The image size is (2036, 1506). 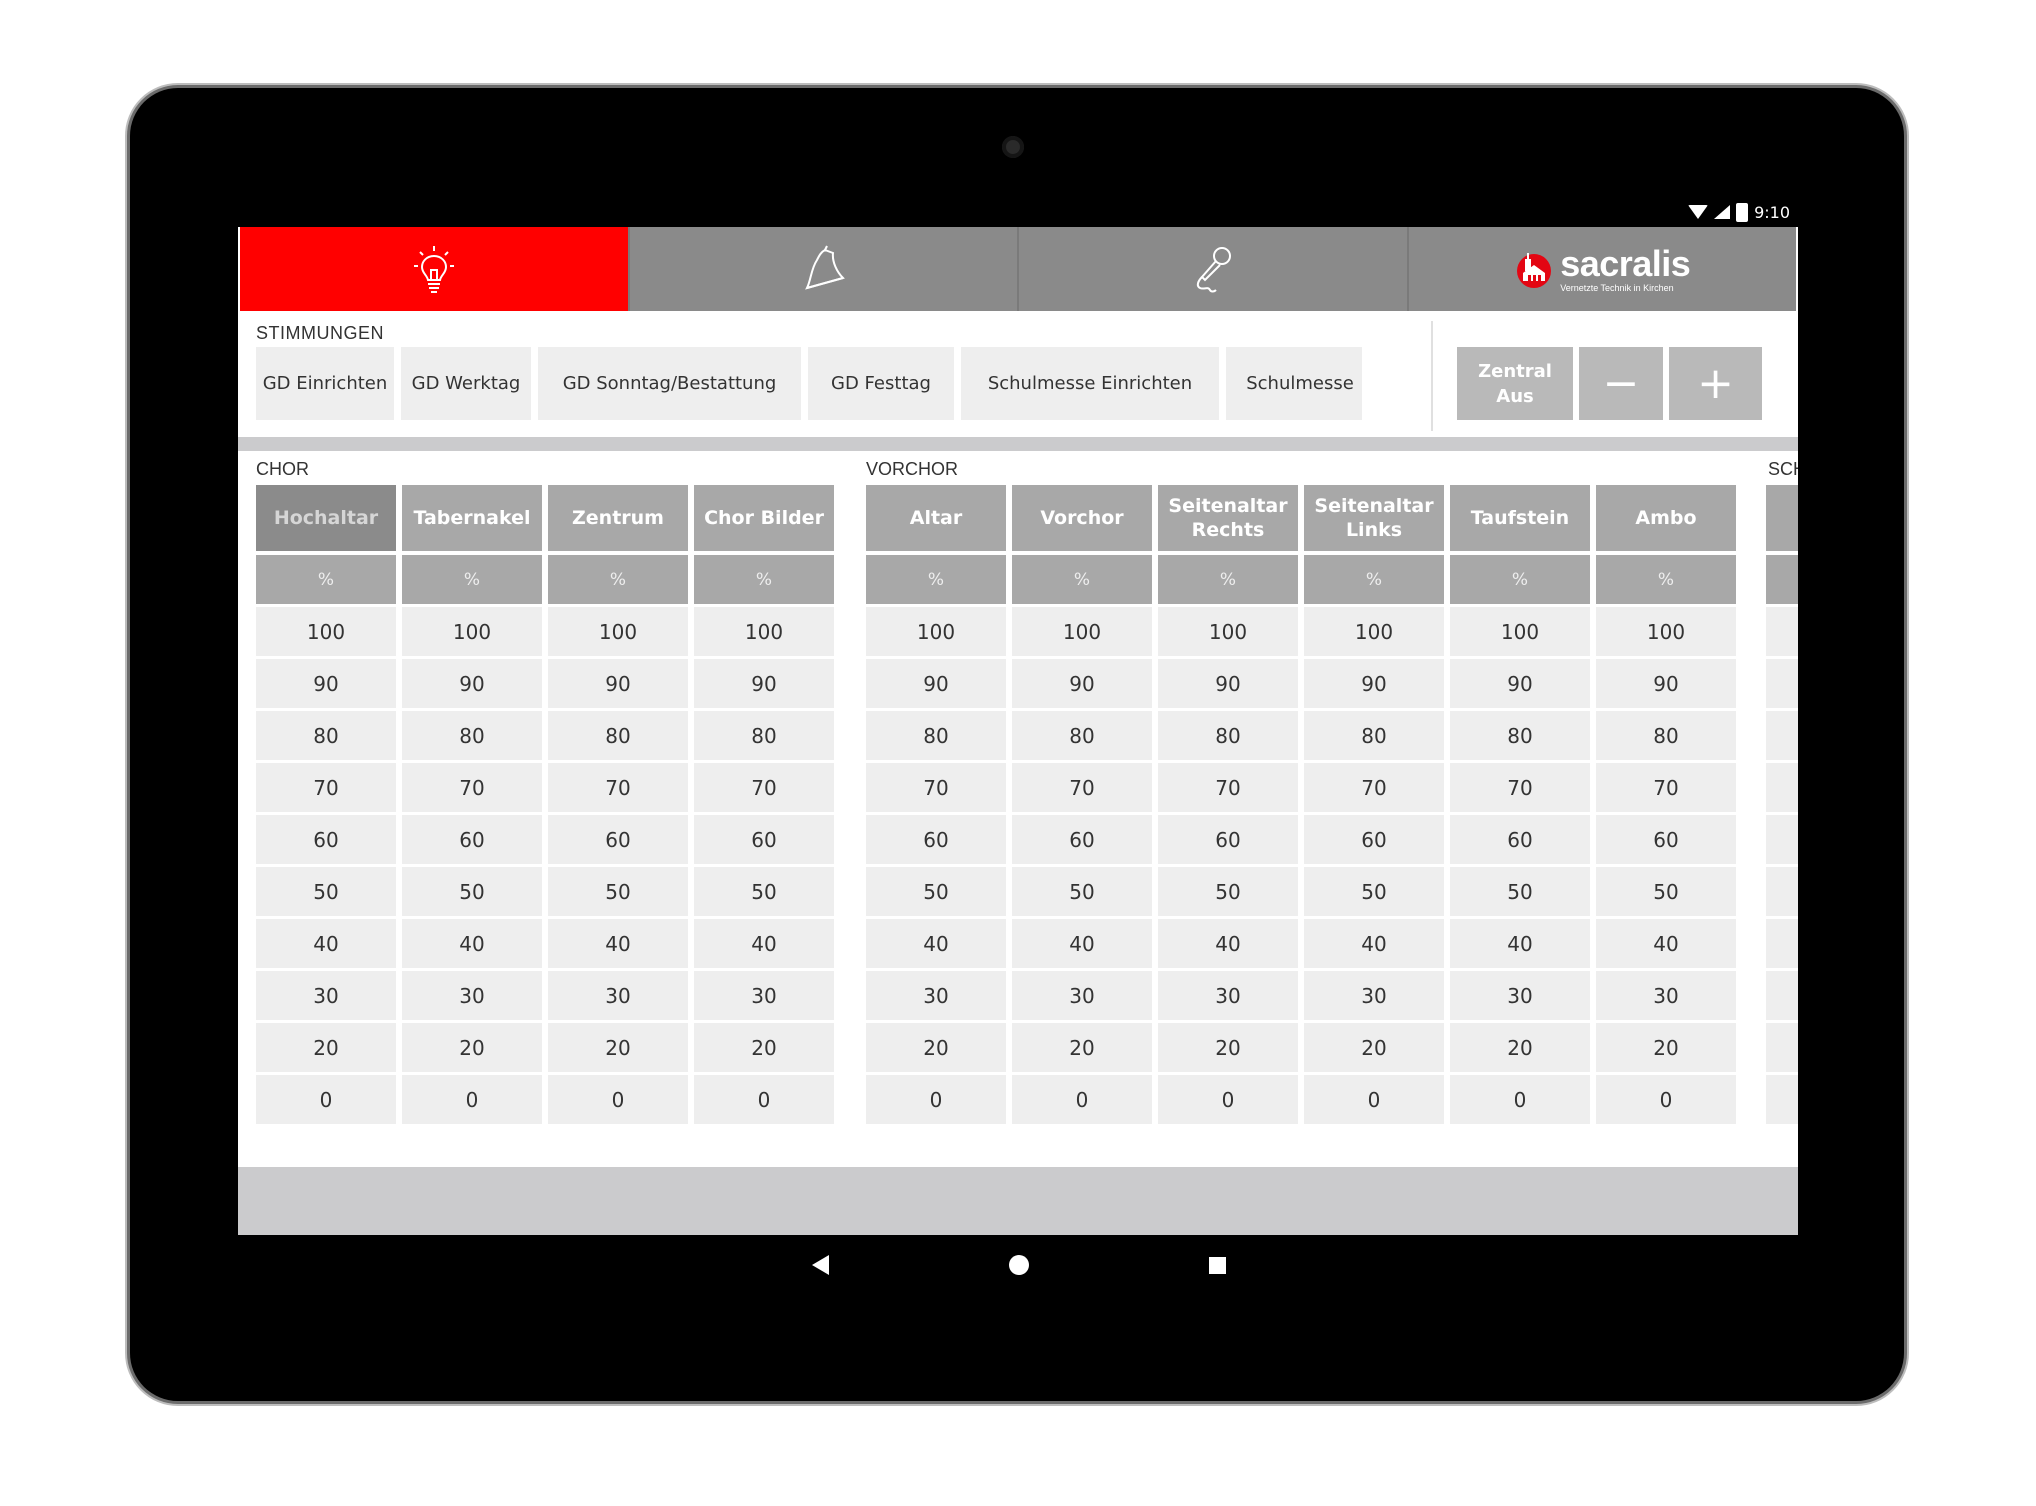 I want to click on mood-button: Schulmesse Einrichten, so click(x=1090, y=383).